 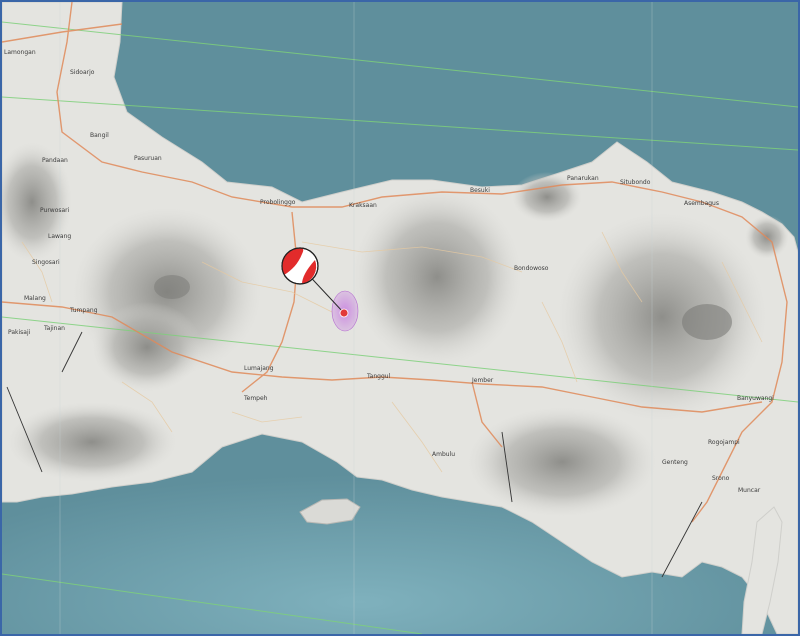 What do you see at coordinates (82, 72) in the screenshot?
I see `label-sidoarjo: Sidoarjo` at bounding box center [82, 72].